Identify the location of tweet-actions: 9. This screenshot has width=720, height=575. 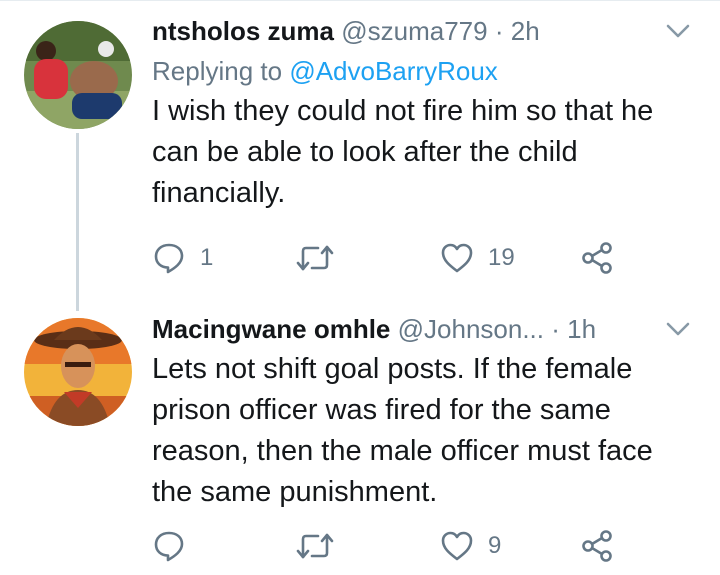
(436, 546).